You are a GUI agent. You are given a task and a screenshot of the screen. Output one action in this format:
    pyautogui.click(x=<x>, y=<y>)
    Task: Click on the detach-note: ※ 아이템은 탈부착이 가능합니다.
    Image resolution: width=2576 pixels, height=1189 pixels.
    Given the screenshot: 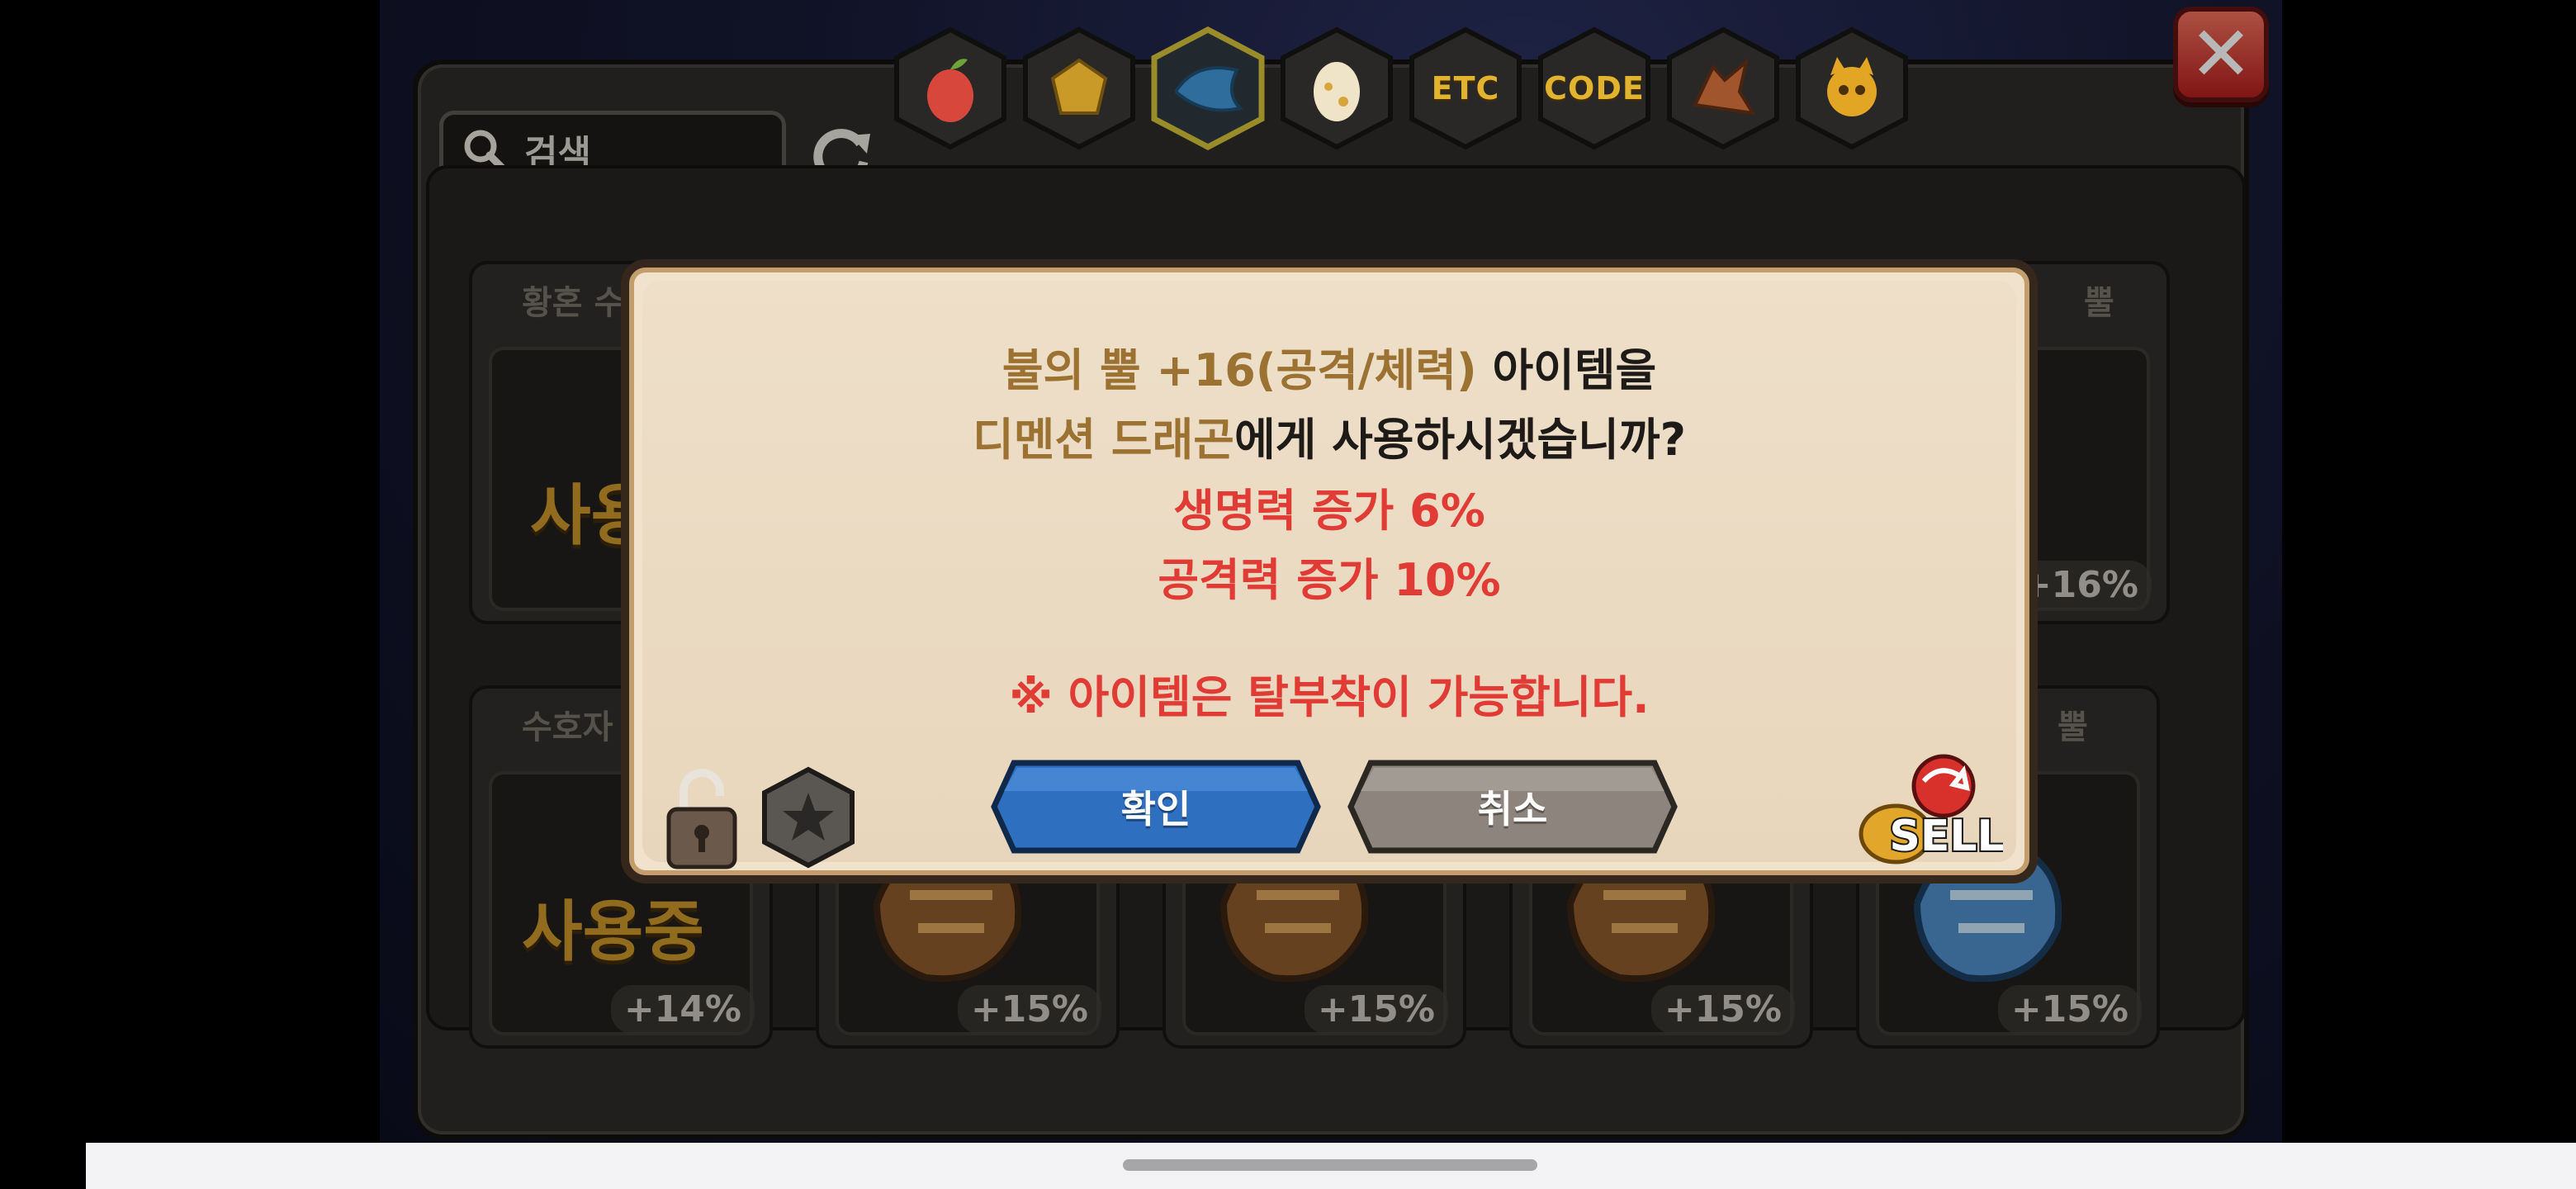 What is the action you would take?
    pyautogui.click(x=1329, y=697)
    